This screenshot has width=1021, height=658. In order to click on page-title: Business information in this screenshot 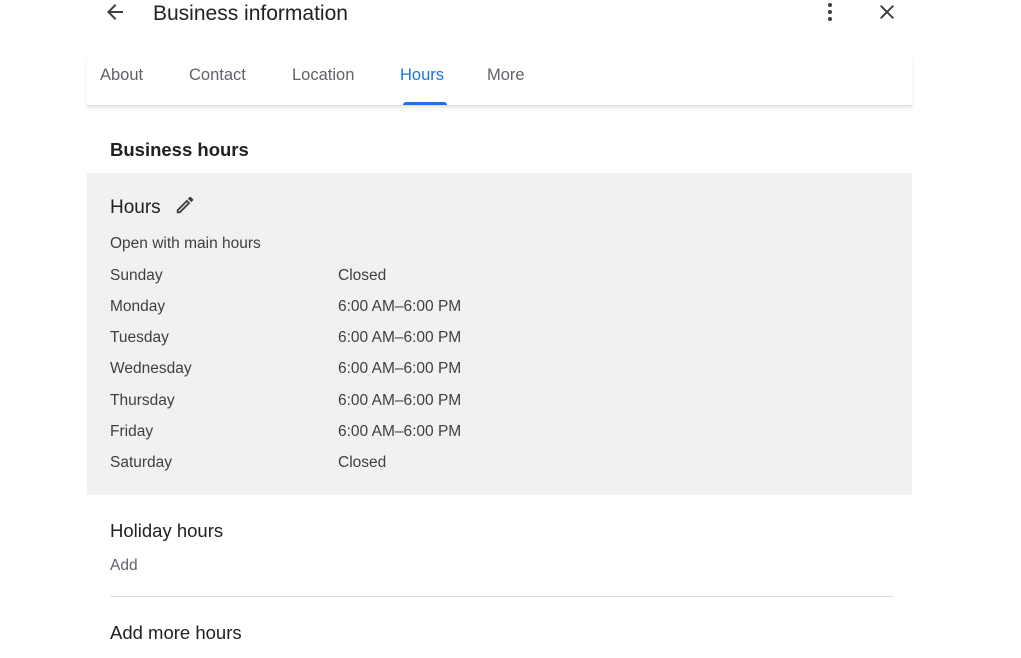, I will do `click(250, 13)`.